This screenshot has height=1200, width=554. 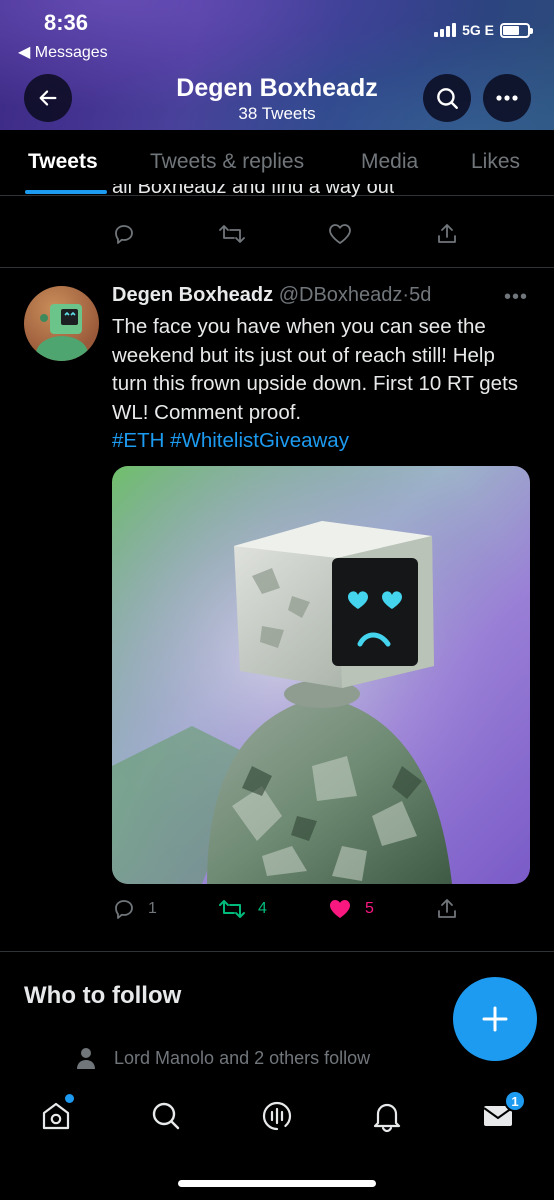 What do you see at coordinates (192, 295) in the screenshot?
I see `tweet-author-name: Degen Boxheadz` at bounding box center [192, 295].